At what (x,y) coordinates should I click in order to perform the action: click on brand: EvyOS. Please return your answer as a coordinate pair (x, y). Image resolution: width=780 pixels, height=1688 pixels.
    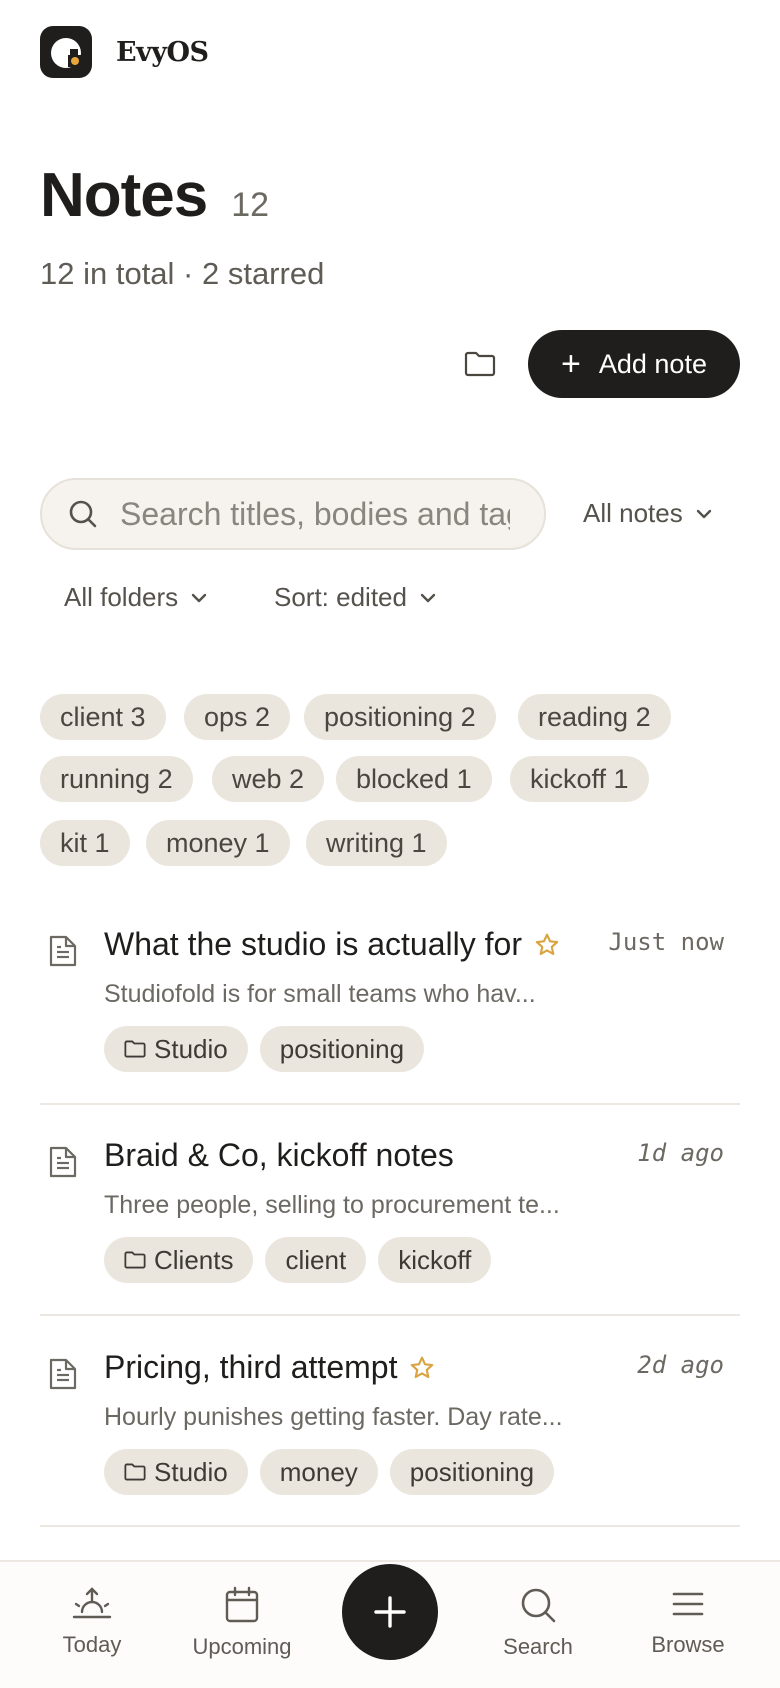
    Looking at the image, I should click on (124, 52).